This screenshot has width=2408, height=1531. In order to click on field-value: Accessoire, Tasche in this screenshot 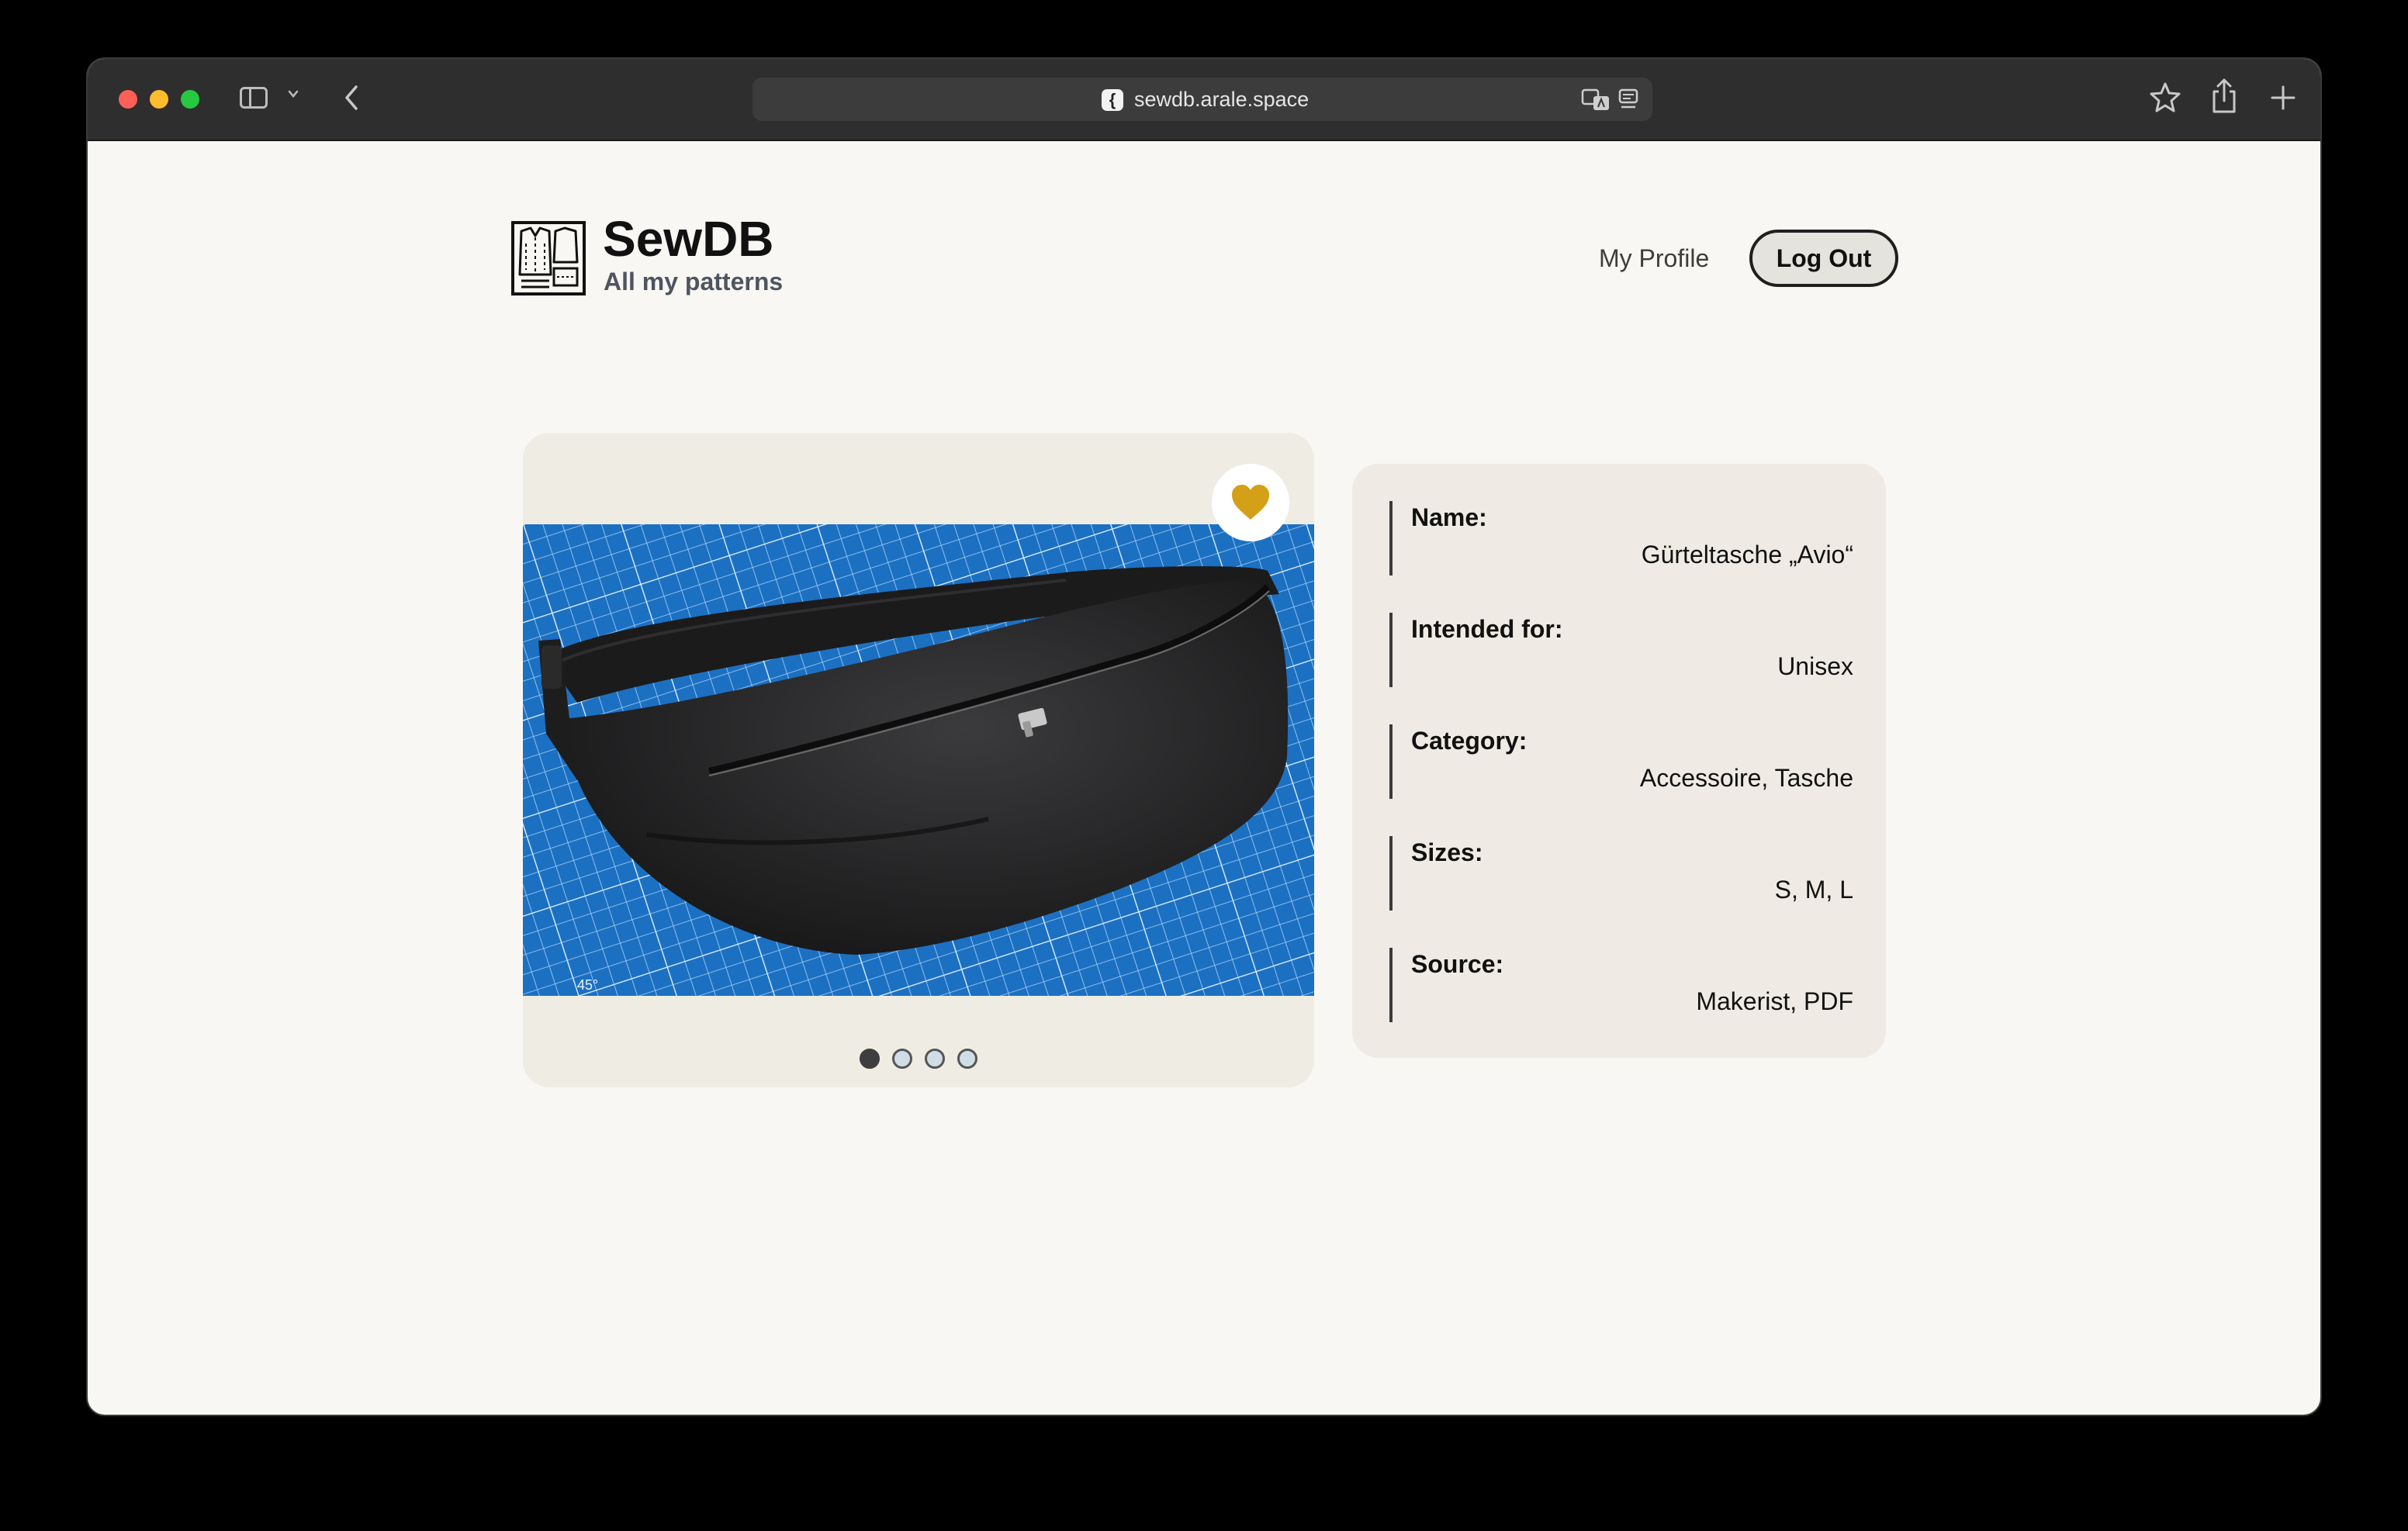, I will do `click(1746, 778)`.